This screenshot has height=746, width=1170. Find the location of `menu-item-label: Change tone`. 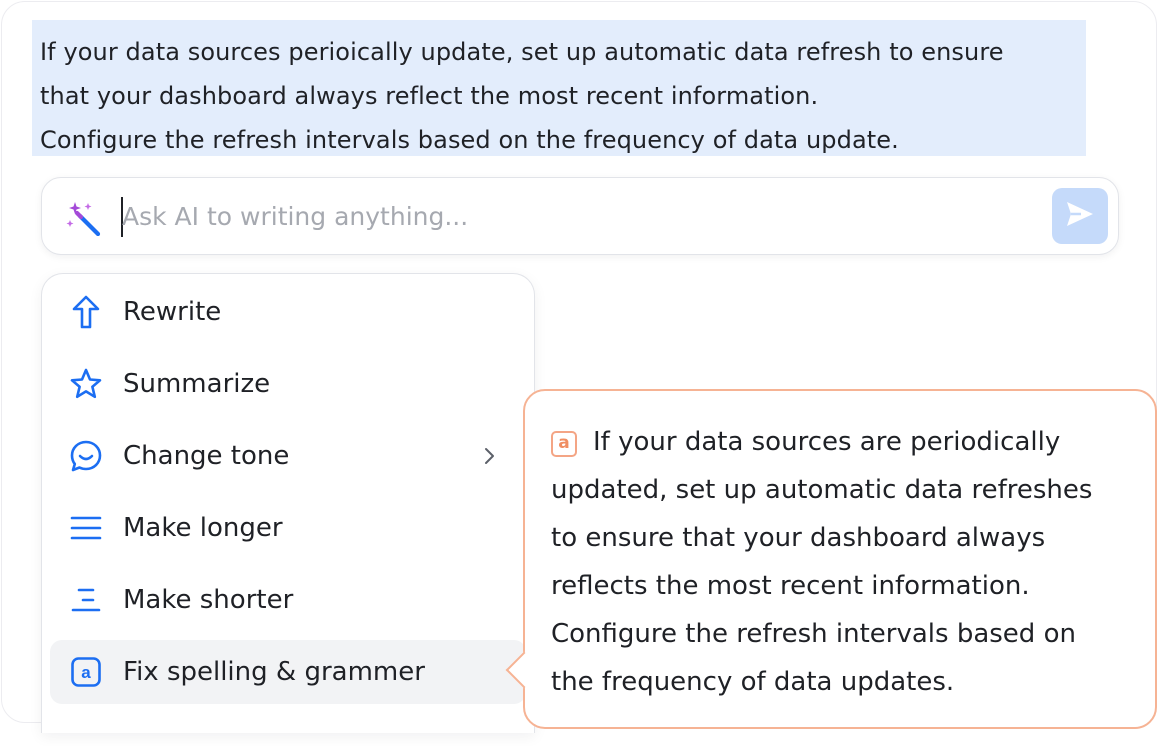

menu-item-label: Change tone is located at coordinates (206, 456).